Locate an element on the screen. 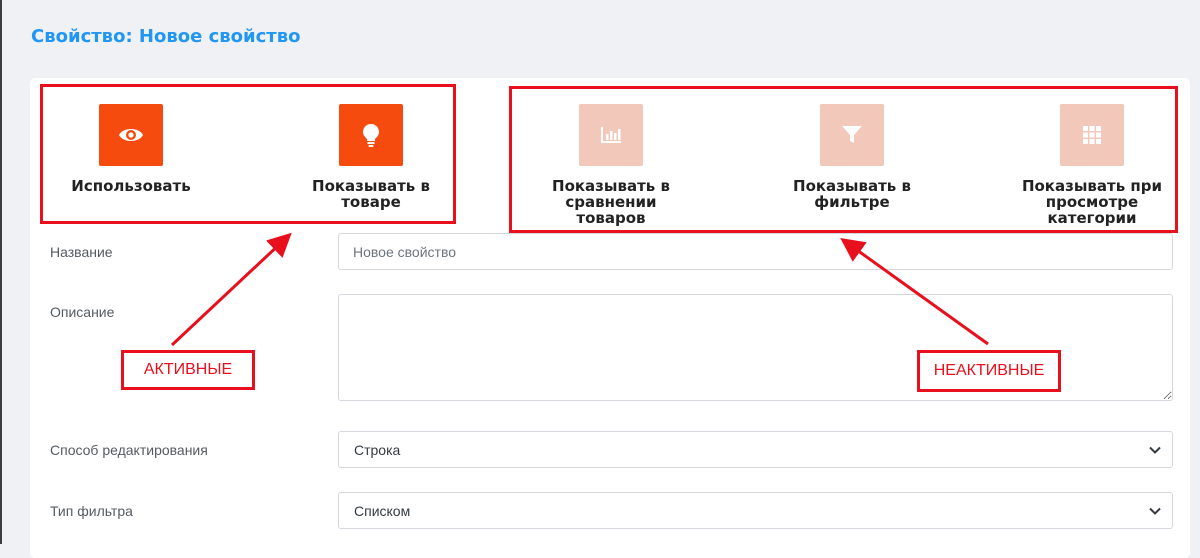 The image size is (1200, 558). edit-mode-select: Строка is located at coordinates (755, 449).